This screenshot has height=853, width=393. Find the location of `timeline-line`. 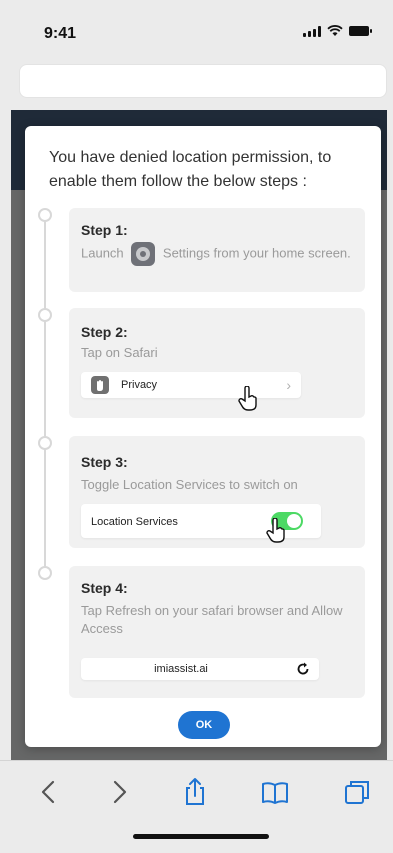

timeline-line is located at coordinates (45, 398).